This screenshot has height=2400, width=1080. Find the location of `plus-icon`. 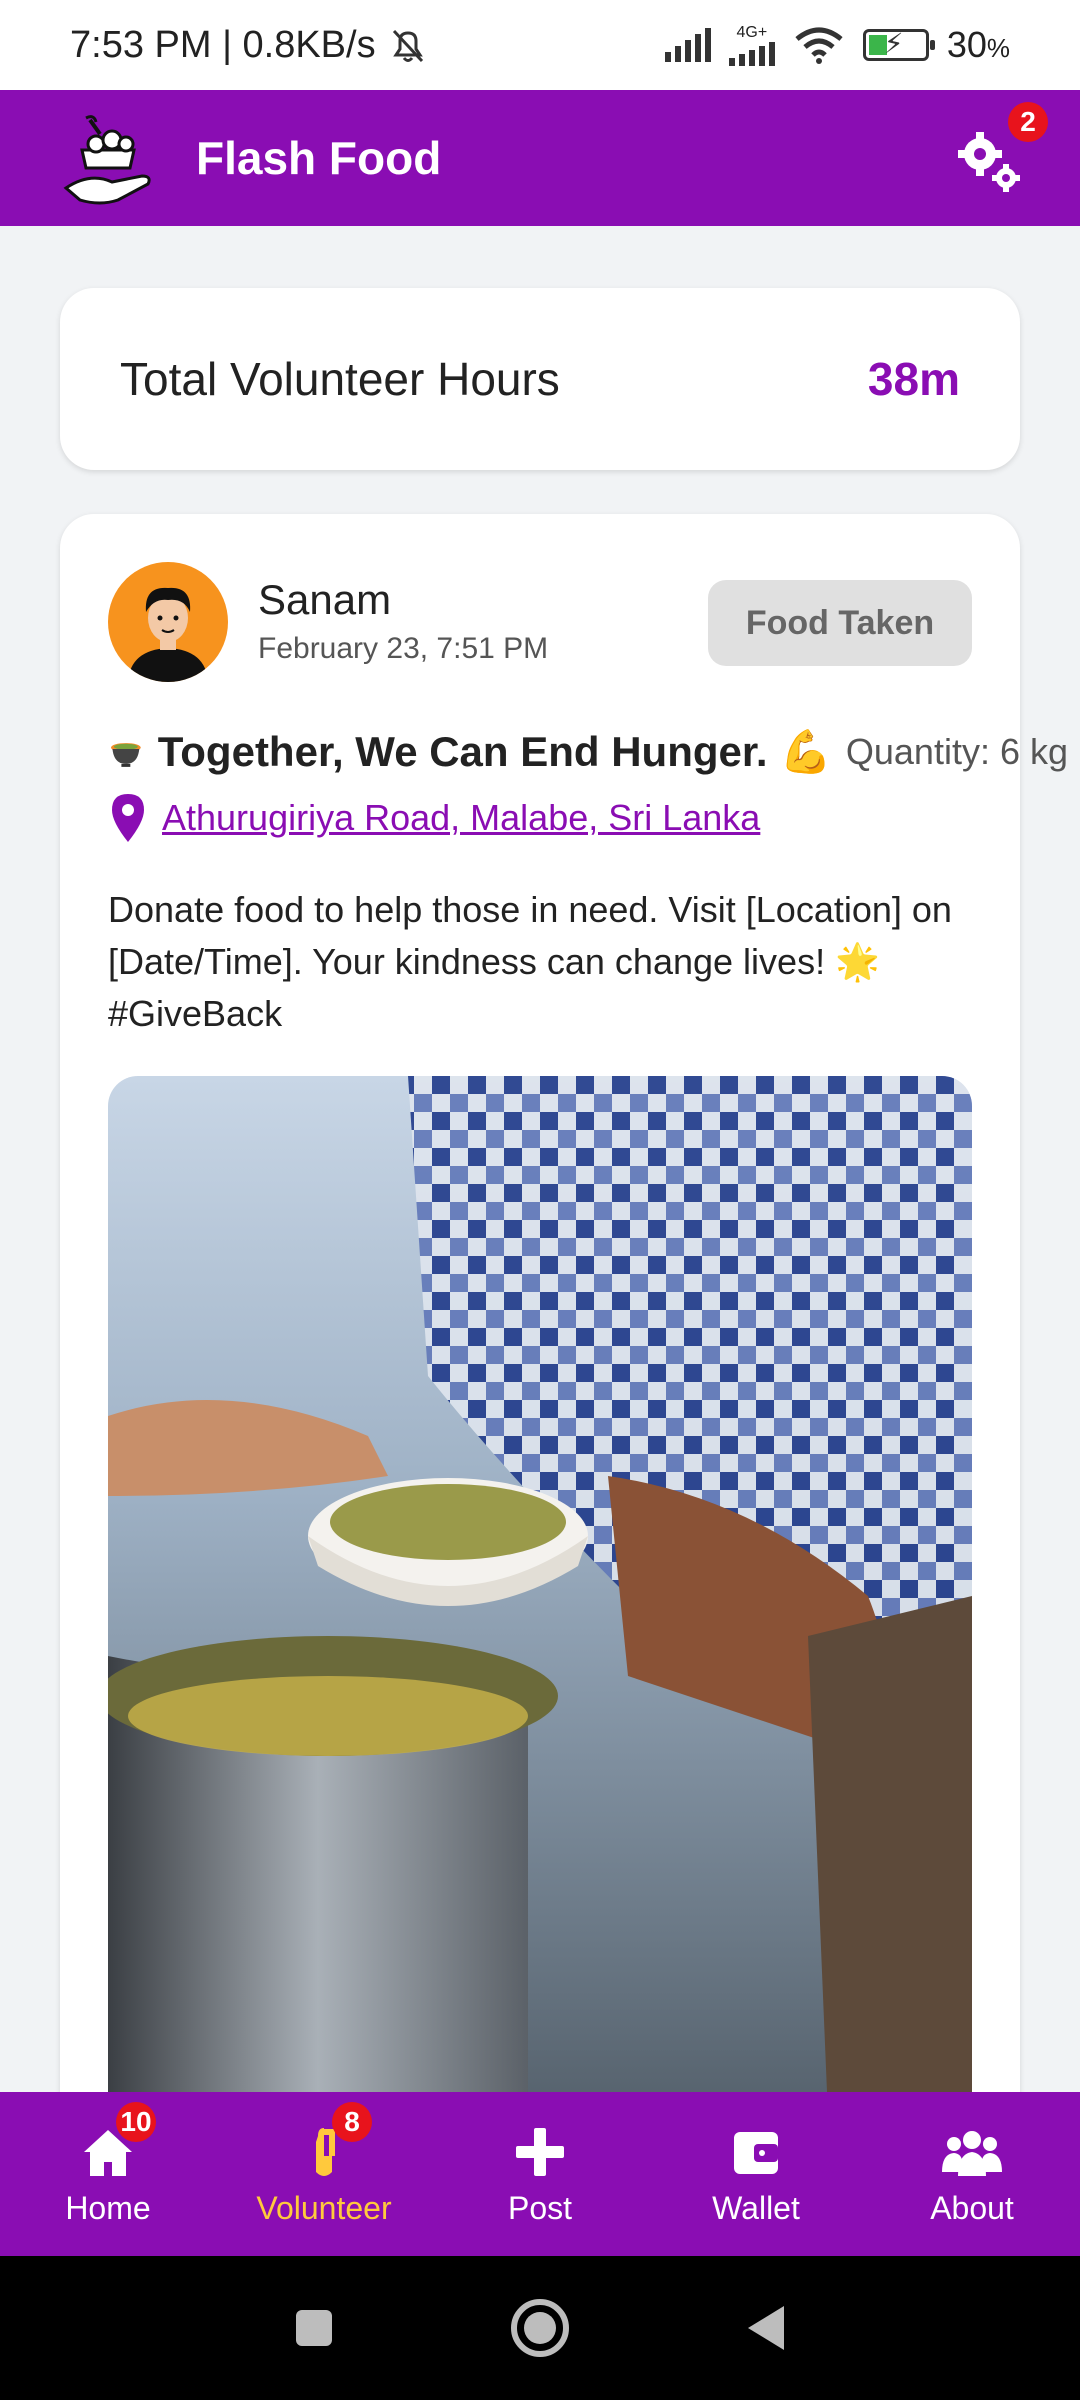

plus-icon is located at coordinates (540, 2152).